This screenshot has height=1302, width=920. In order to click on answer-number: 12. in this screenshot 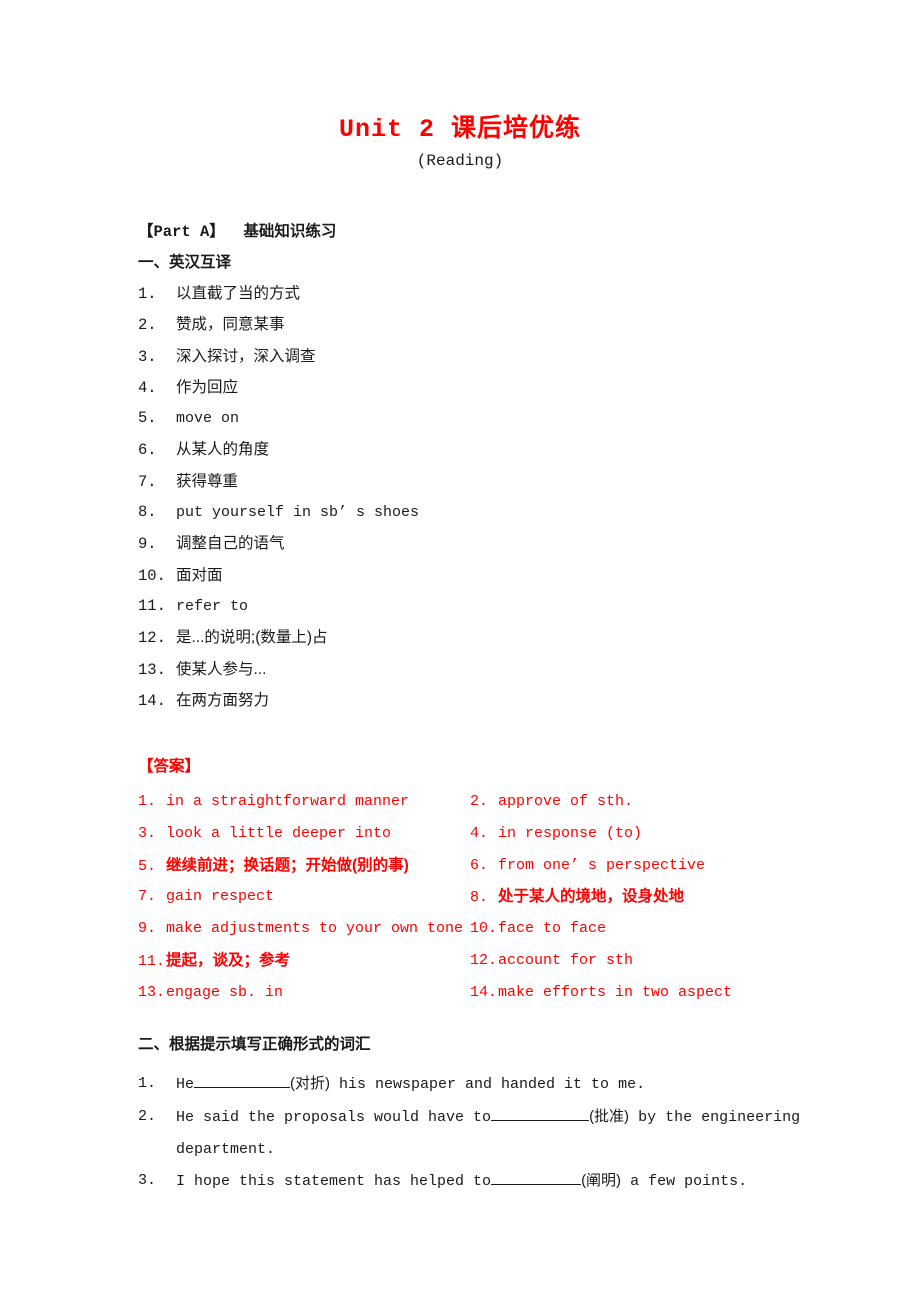, I will do `click(484, 960)`.